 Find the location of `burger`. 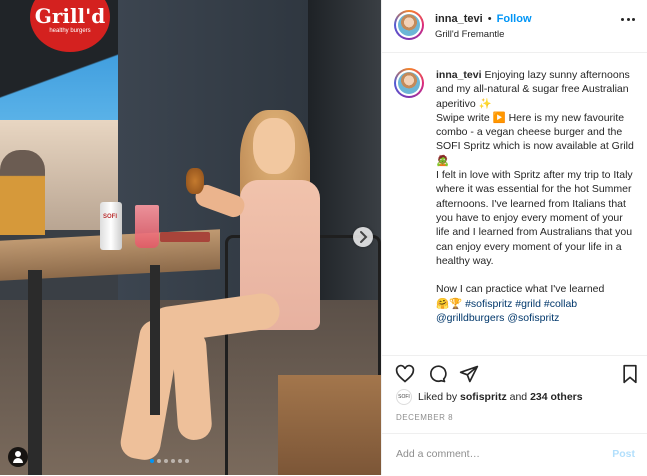

burger is located at coordinates (195, 181).